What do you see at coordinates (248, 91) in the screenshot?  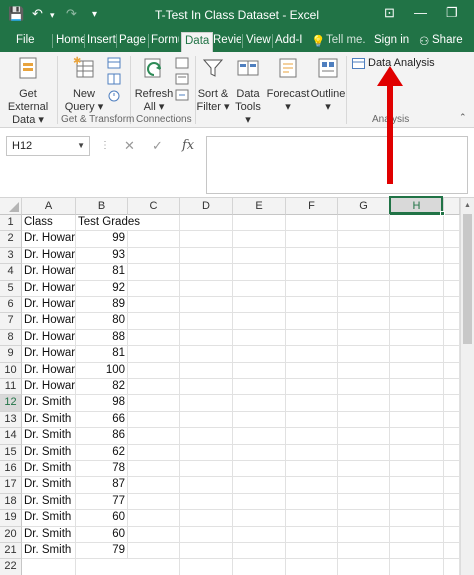 I see `data-tools-button: Data Tools ▾` at bounding box center [248, 91].